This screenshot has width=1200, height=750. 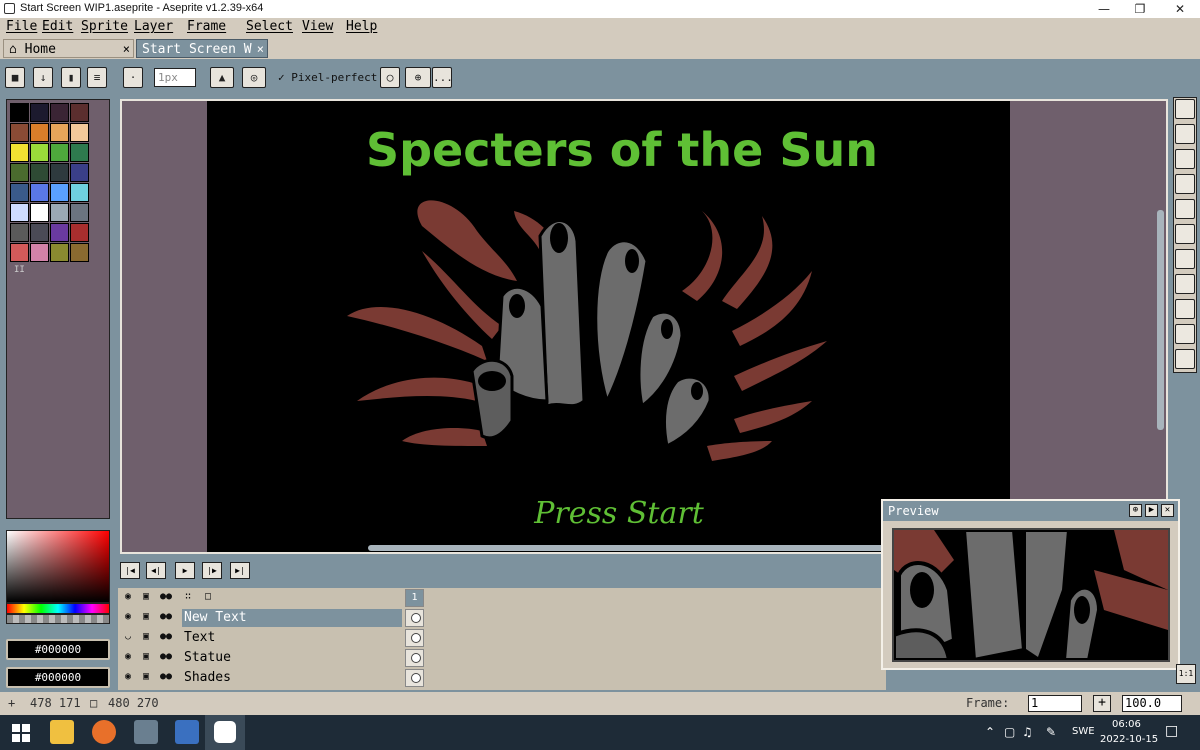 What do you see at coordinates (1185, 209) in the screenshot?
I see `zoom-tool-icon` at bounding box center [1185, 209].